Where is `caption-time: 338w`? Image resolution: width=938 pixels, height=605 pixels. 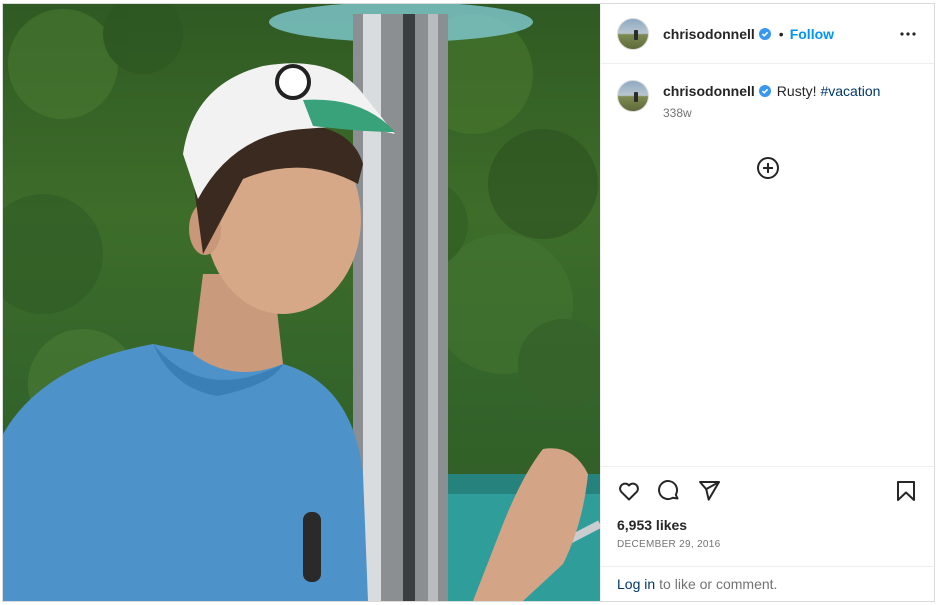
caption-time: 338w is located at coordinates (677, 113).